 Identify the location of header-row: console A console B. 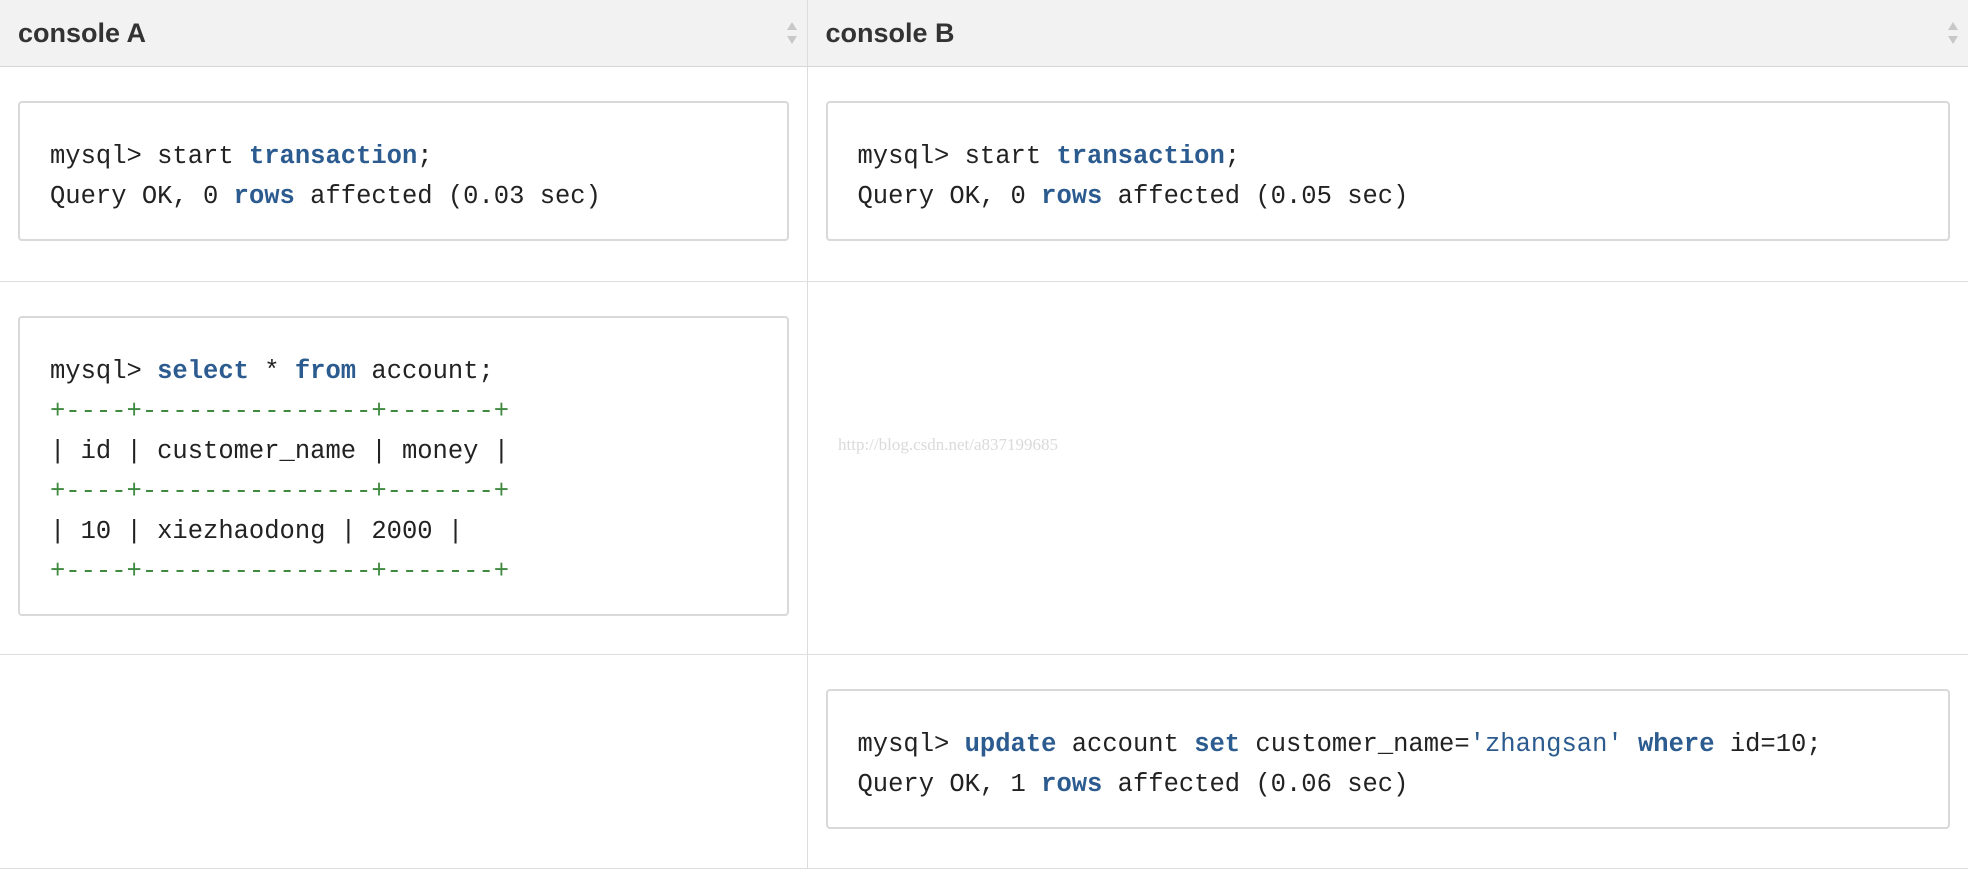
(984, 33).